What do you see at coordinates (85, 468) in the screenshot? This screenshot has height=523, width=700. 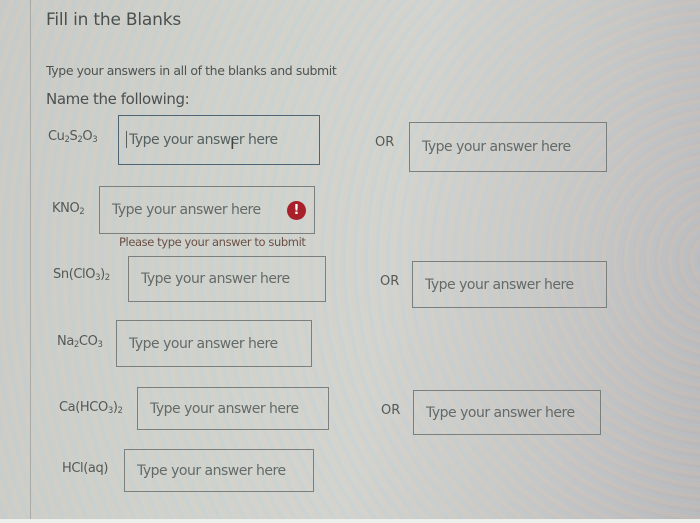 I see `formula-label-q6: HCl(aq)` at bounding box center [85, 468].